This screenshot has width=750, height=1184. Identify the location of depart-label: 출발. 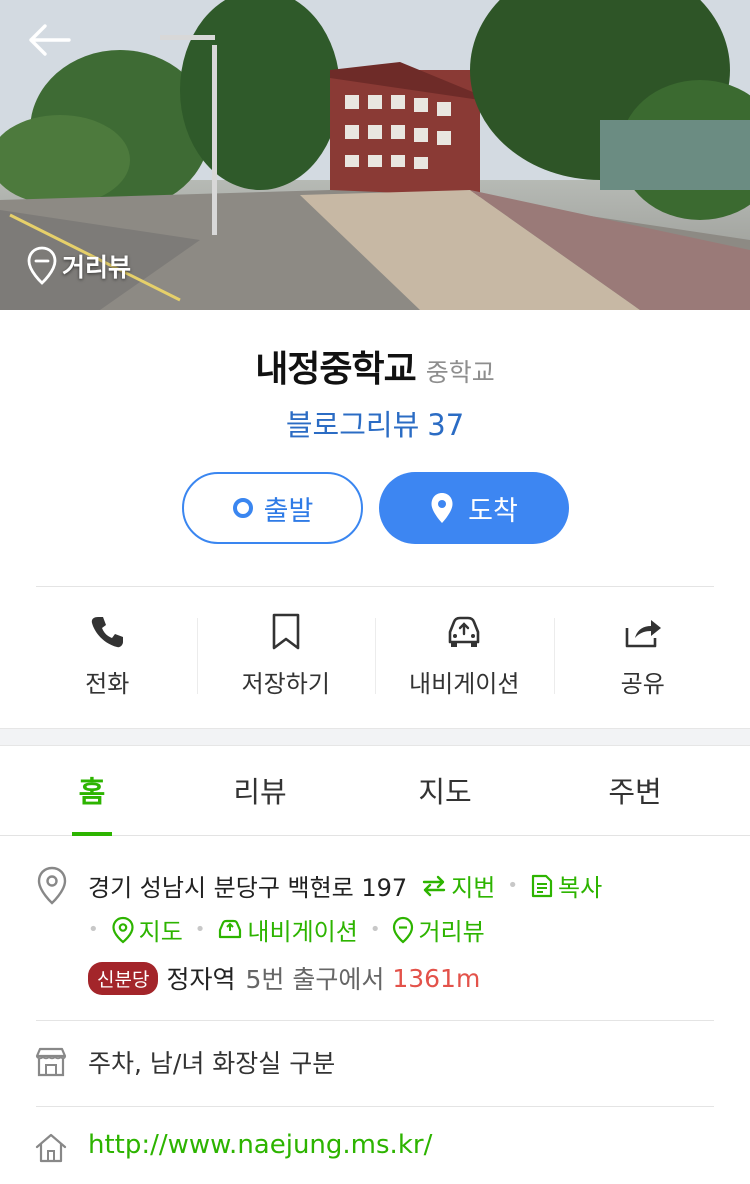
(288, 511).